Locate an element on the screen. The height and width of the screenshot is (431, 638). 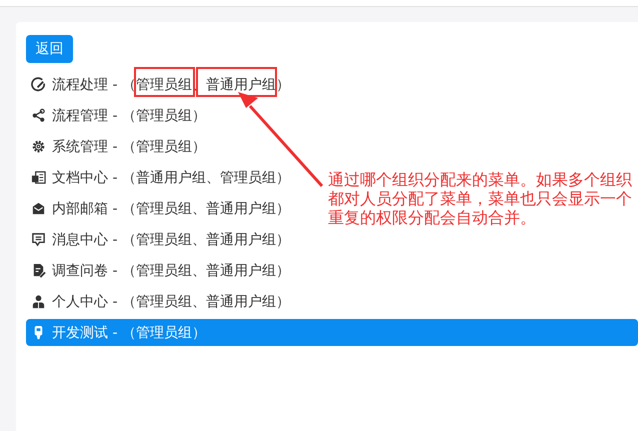
menu-item: 消息中心 - （管理员组、普通用户组） is located at coordinates (158, 239).